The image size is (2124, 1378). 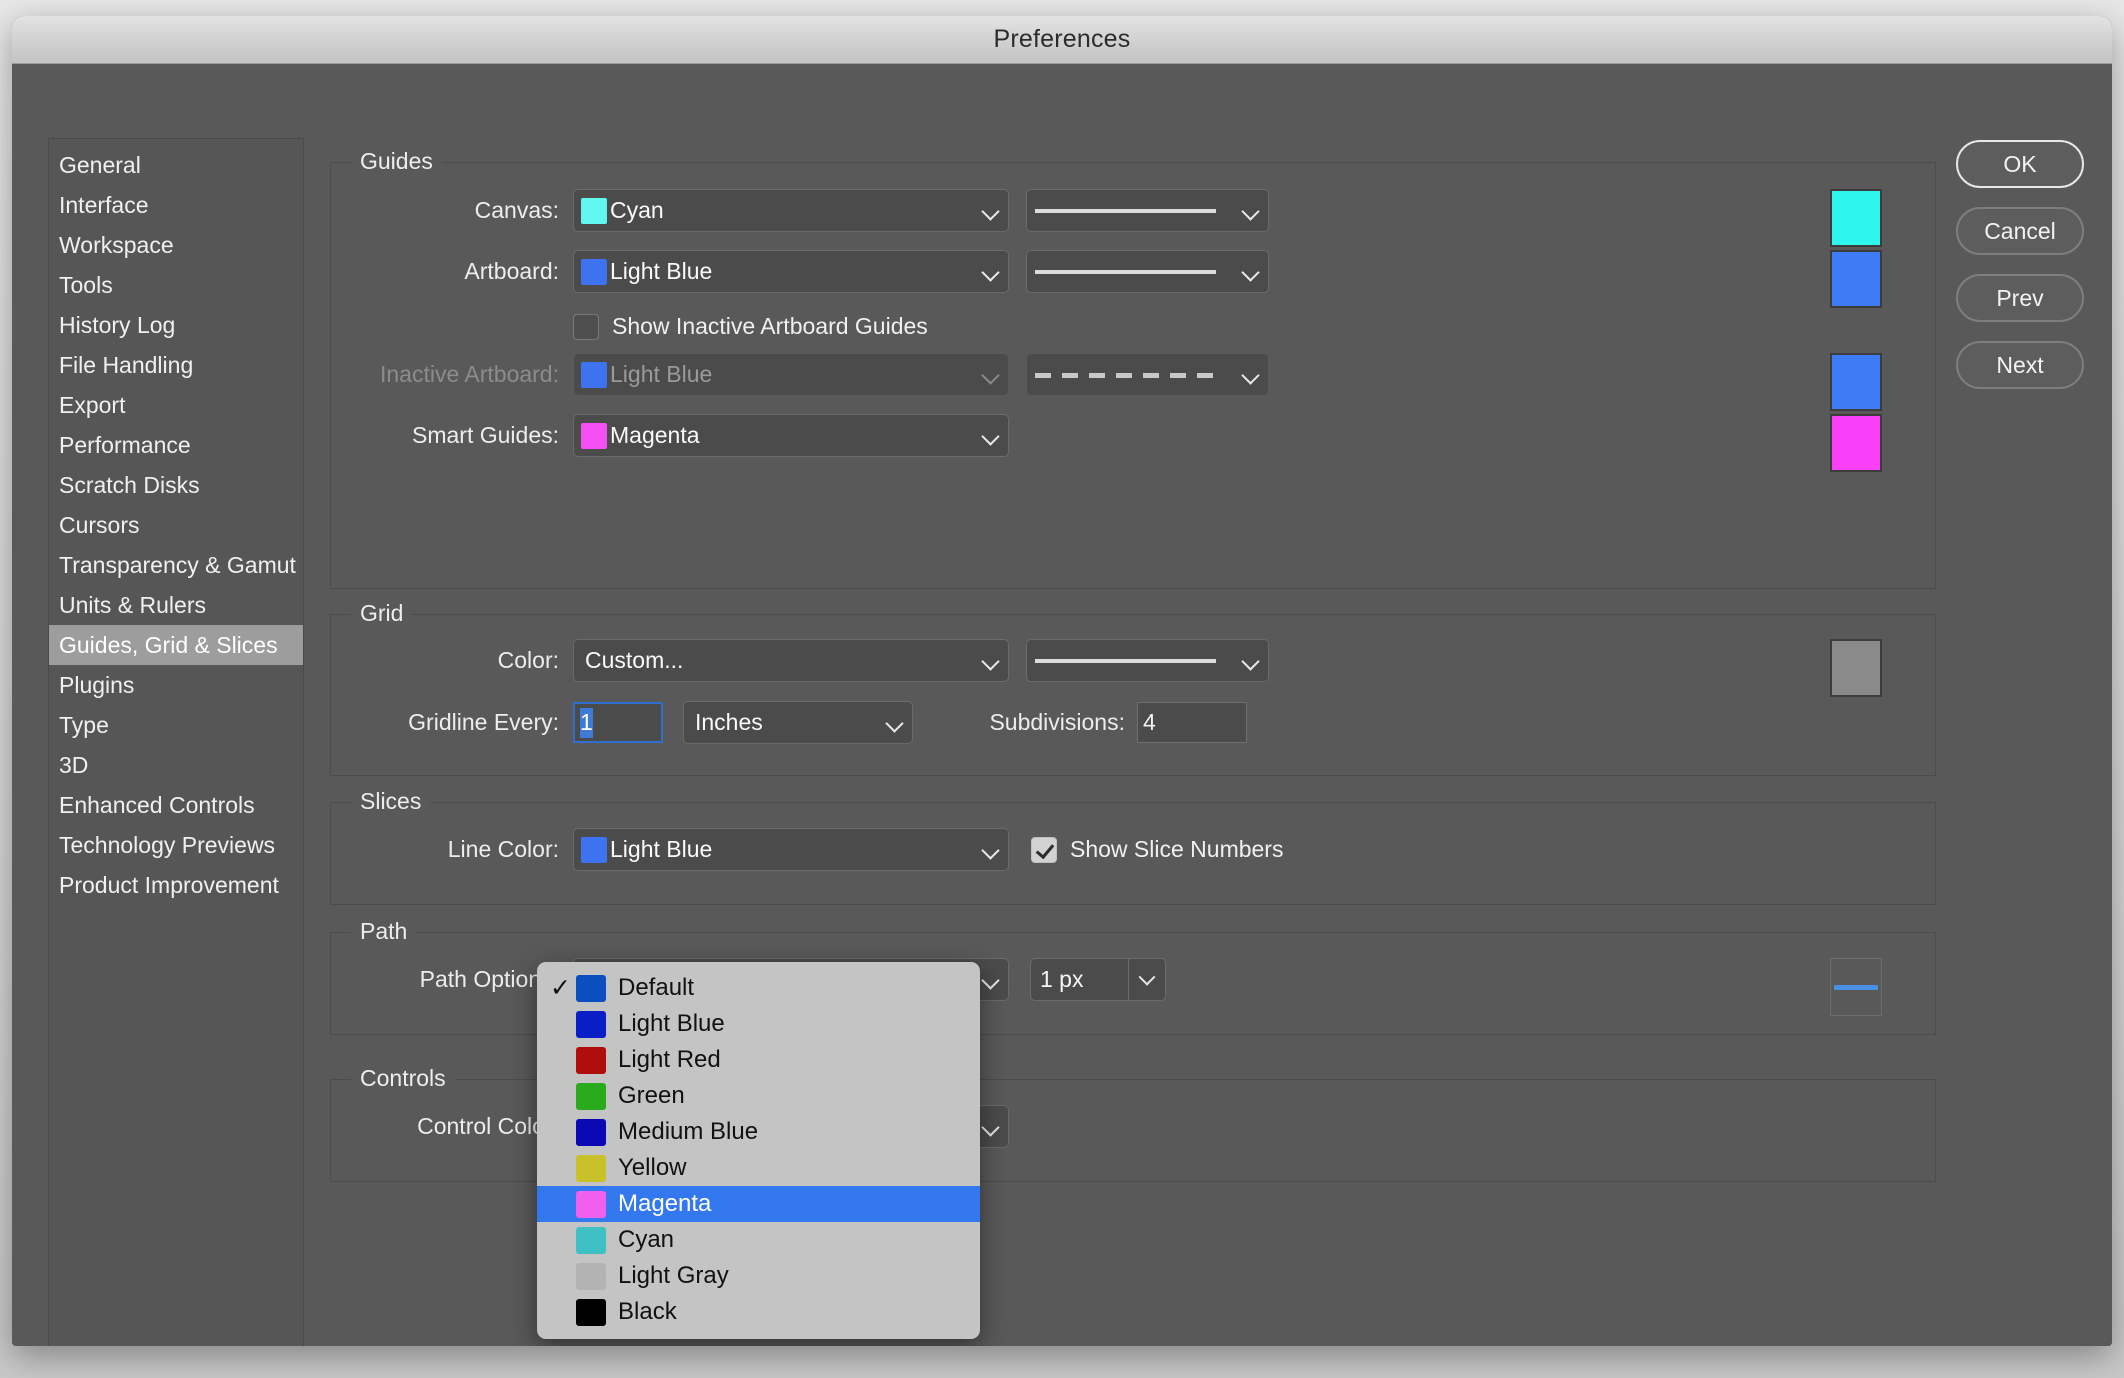 What do you see at coordinates (798, 722) in the screenshot?
I see `gridline-units-select: Inches` at bounding box center [798, 722].